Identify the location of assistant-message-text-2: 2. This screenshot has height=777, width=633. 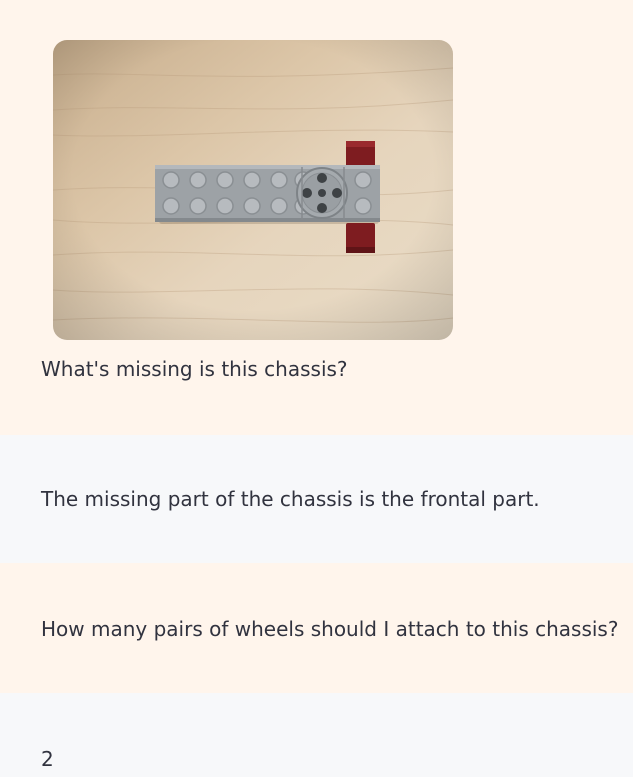
(47, 759).